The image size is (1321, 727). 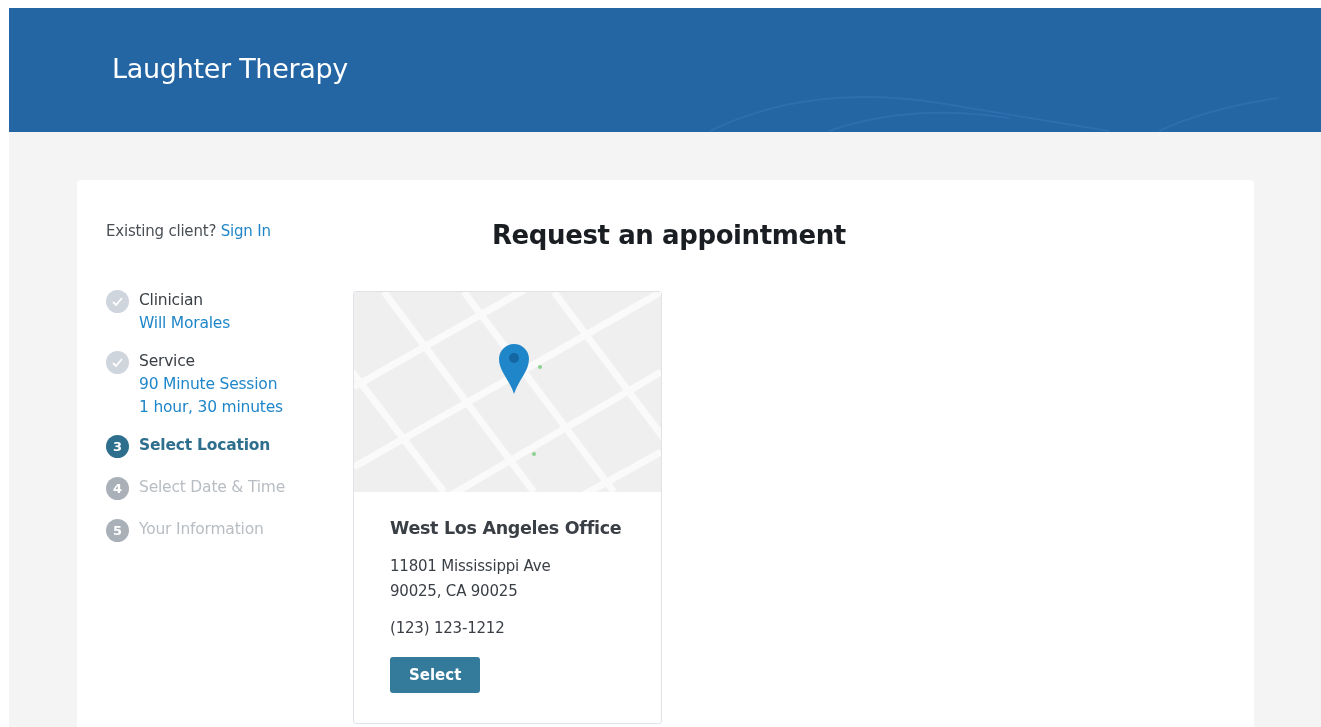 I want to click on step-label: Clinician, so click(x=171, y=300).